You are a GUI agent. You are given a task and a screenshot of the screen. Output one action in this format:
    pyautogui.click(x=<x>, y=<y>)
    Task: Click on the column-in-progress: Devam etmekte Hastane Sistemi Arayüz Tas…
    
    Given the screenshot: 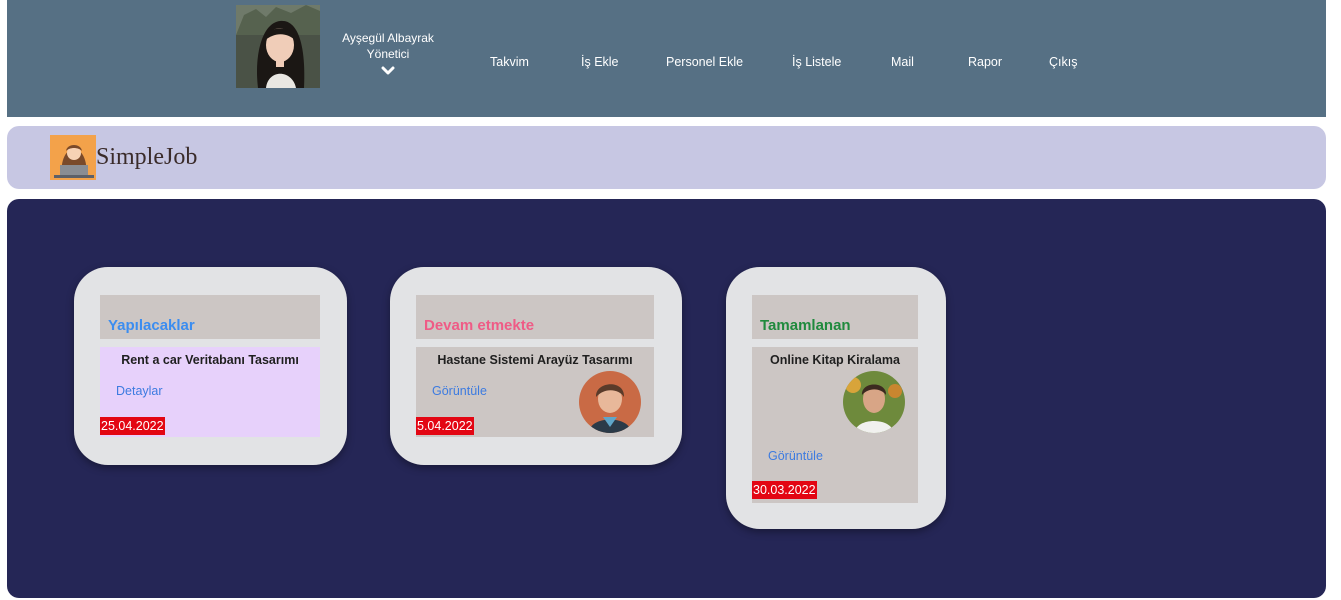 What is the action you would take?
    pyautogui.click(x=536, y=366)
    